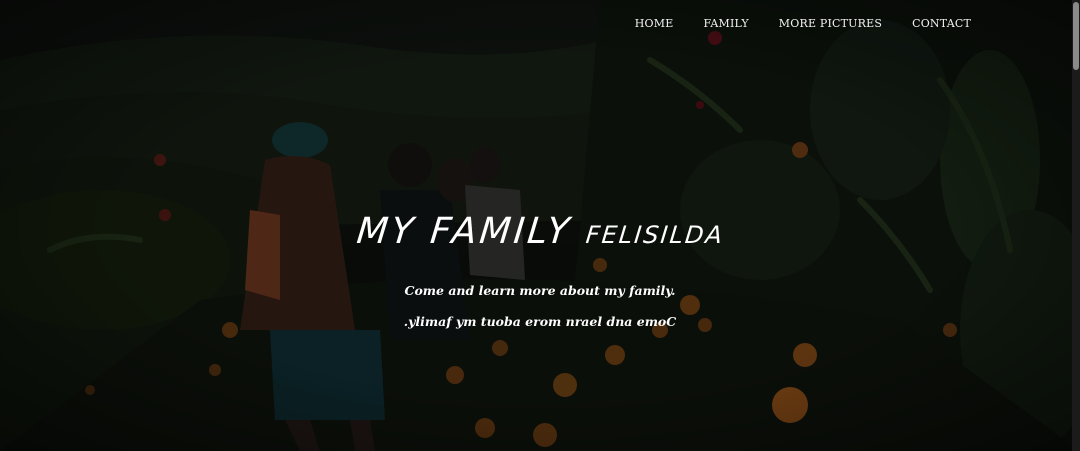 This screenshot has width=1080, height=451. I want to click on hero-title-main: MY FAMILY, so click(464, 231).